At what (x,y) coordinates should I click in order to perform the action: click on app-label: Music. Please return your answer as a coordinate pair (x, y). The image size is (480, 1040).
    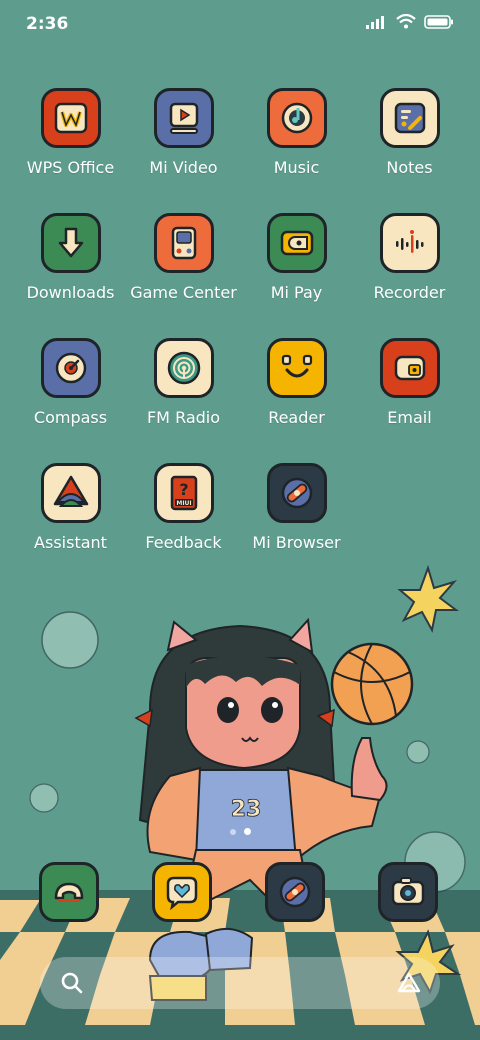
    Looking at the image, I should click on (296, 167).